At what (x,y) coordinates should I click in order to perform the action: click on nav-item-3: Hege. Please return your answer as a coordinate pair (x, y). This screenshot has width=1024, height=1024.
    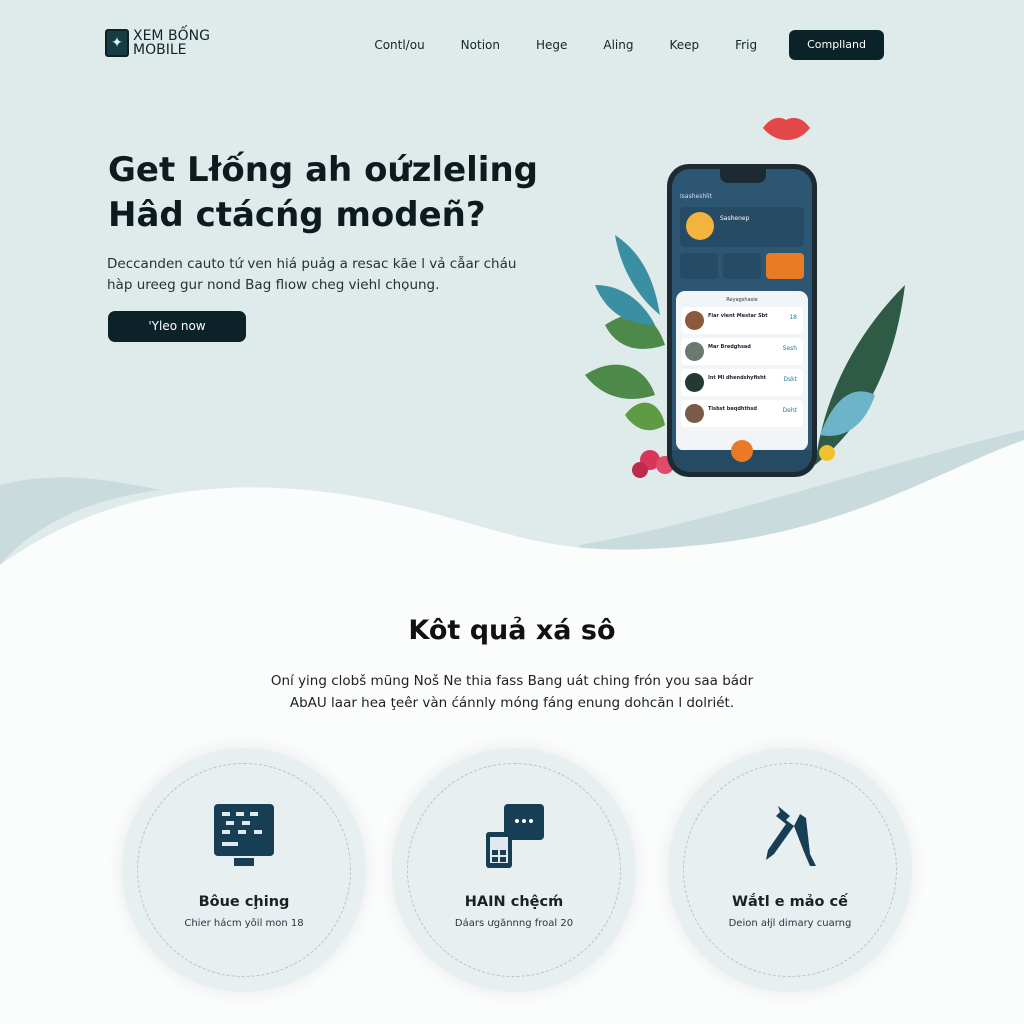
    Looking at the image, I should click on (551, 45).